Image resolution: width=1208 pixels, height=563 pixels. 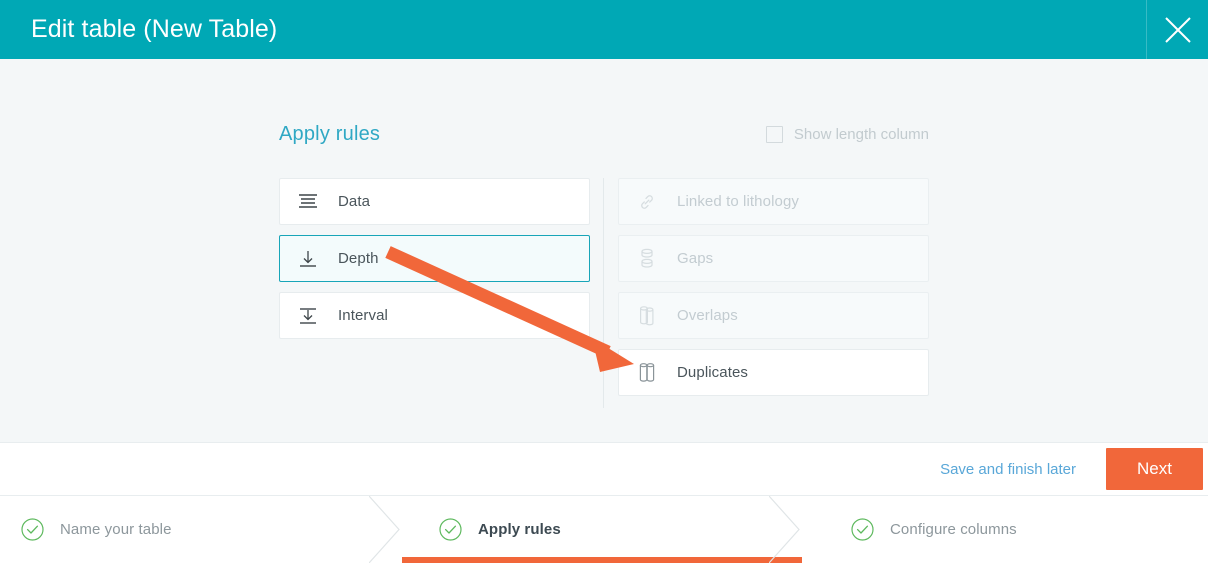 What do you see at coordinates (354, 201) in the screenshot?
I see `rule-label: Data` at bounding box center [354, 201].